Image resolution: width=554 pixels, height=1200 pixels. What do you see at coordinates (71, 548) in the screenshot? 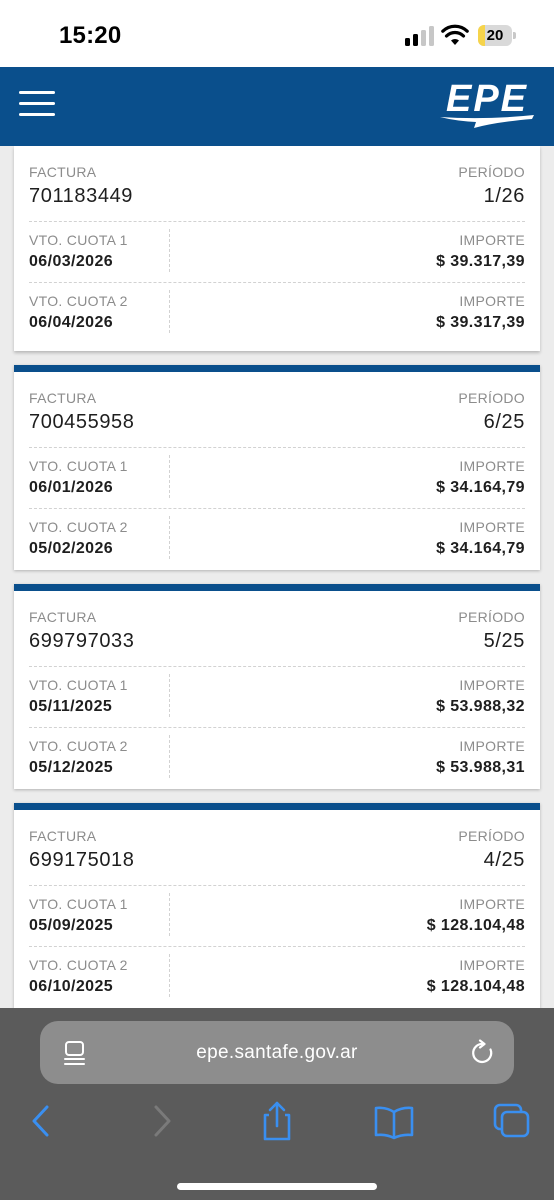
I see `vto-cuota-2-date: 05/02/2026` at bounding box center [71, 548].